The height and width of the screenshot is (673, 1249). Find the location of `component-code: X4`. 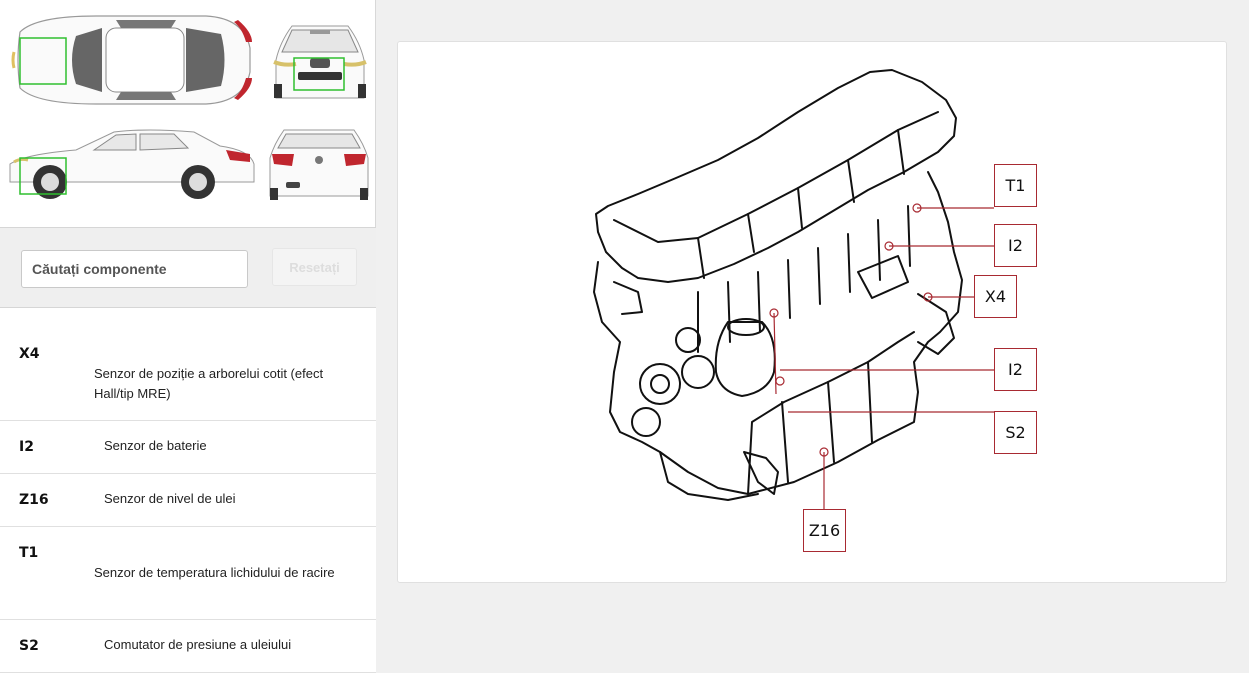

component-code: X4 is located at coordinates (29, 354).